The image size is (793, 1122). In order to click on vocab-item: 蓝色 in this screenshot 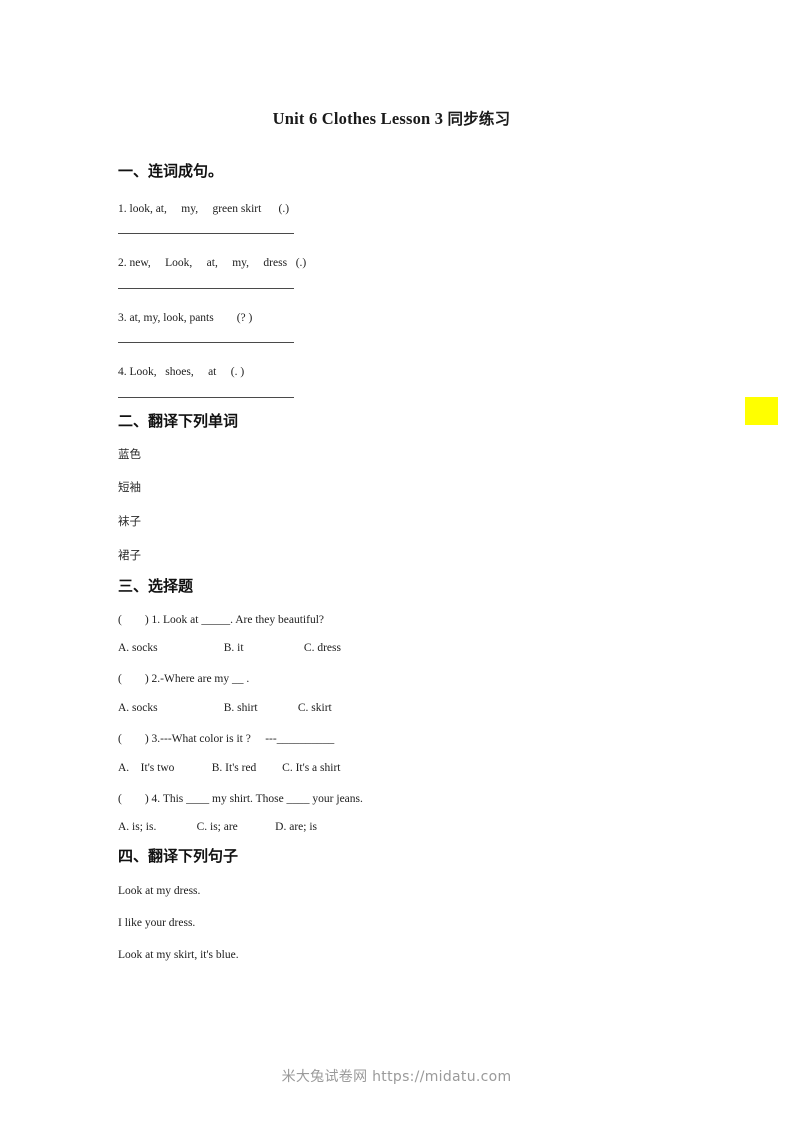, I will do `click(129, 453)`.